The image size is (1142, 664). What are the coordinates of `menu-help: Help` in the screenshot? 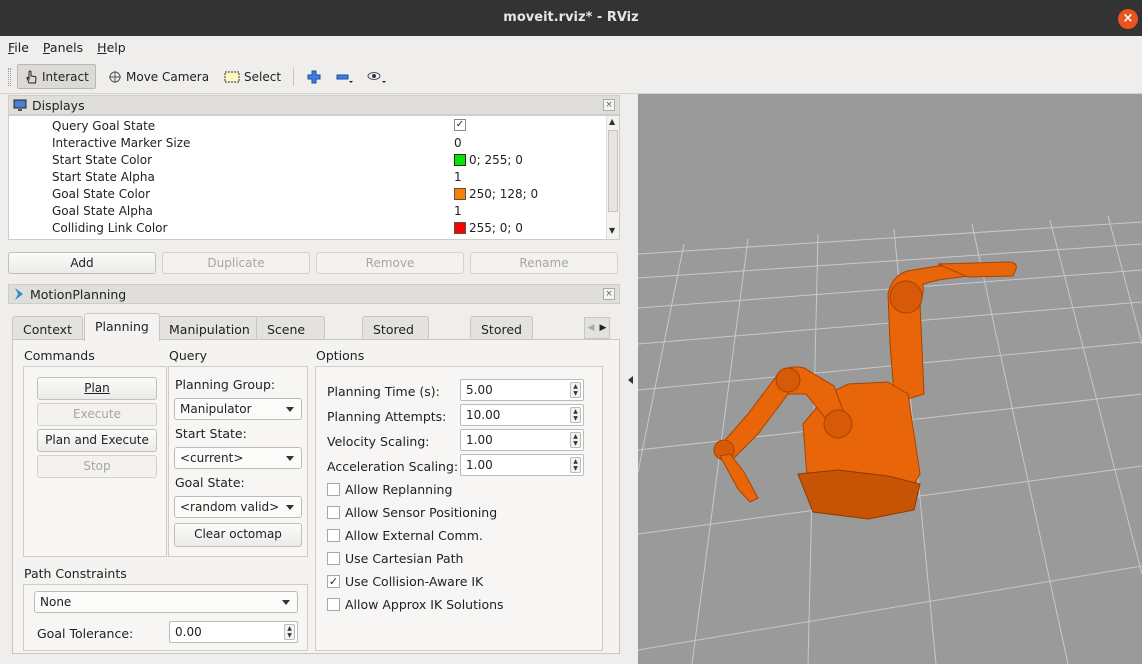 It's located at (110, 45).